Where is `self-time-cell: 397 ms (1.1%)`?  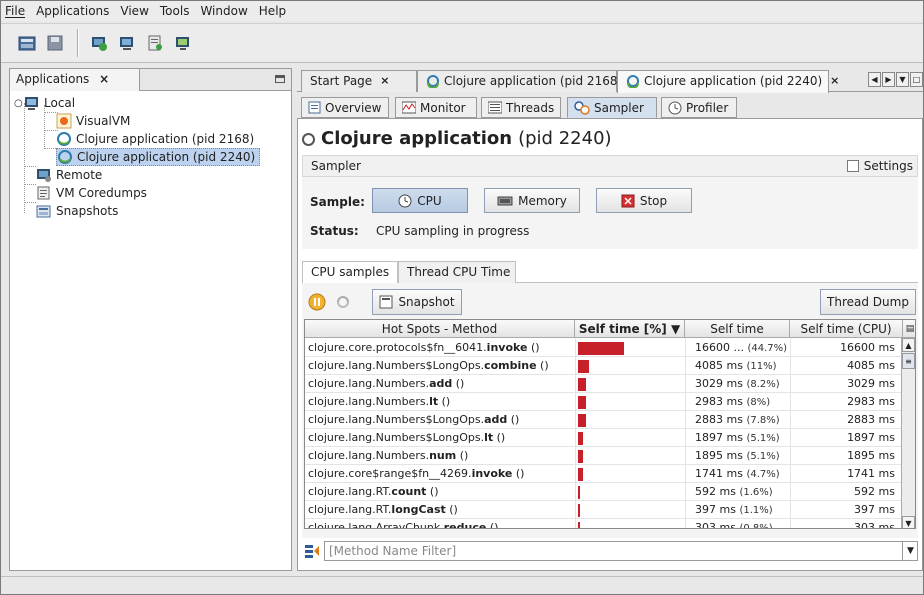
self-time-cell: 397 ms (1.1%) is located at coordinates (734, 509).